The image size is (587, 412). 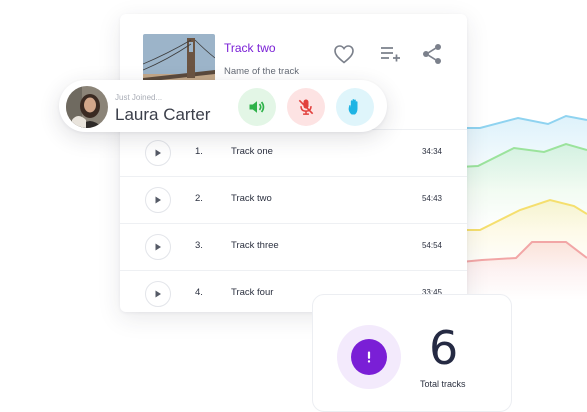 What do you see at coordinates (444, 348) in the screenshot?
I see `total-tracks-count: 6` at bounding box center [444, 348].